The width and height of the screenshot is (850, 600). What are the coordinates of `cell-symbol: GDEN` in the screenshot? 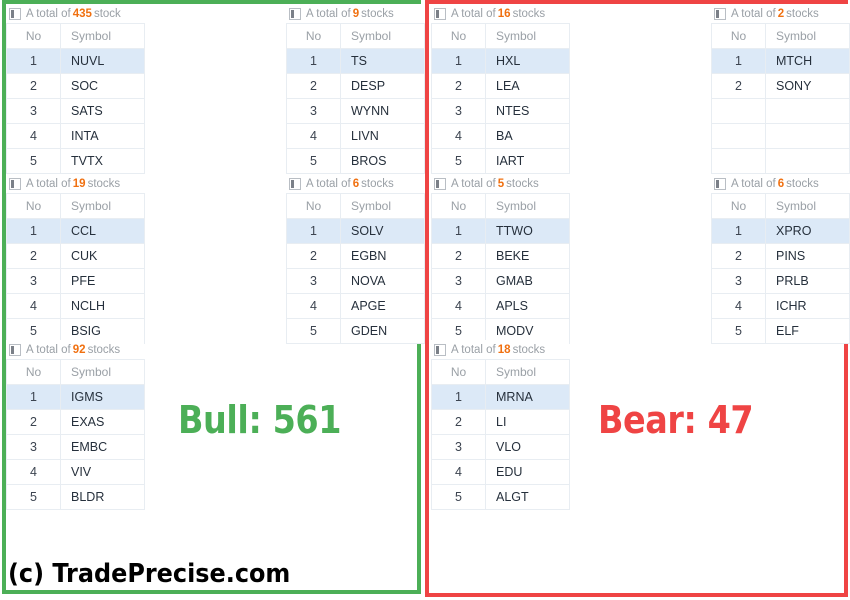 It's located at (382, 331).